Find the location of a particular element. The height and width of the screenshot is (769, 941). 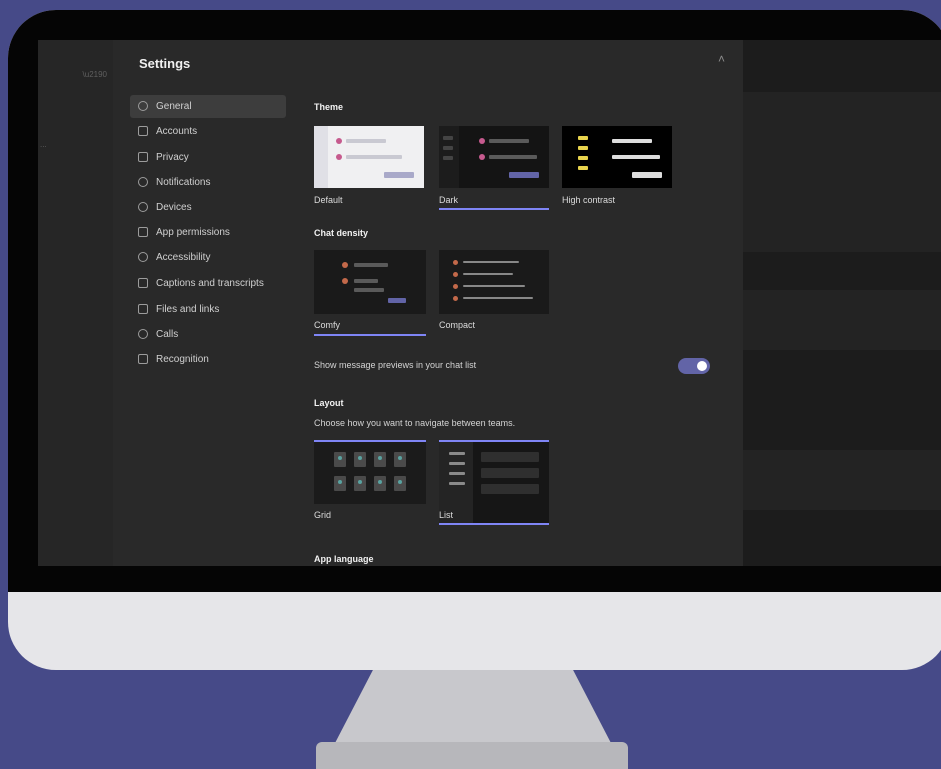

layout-list-thumbnail is located at coordinates (494, 482).